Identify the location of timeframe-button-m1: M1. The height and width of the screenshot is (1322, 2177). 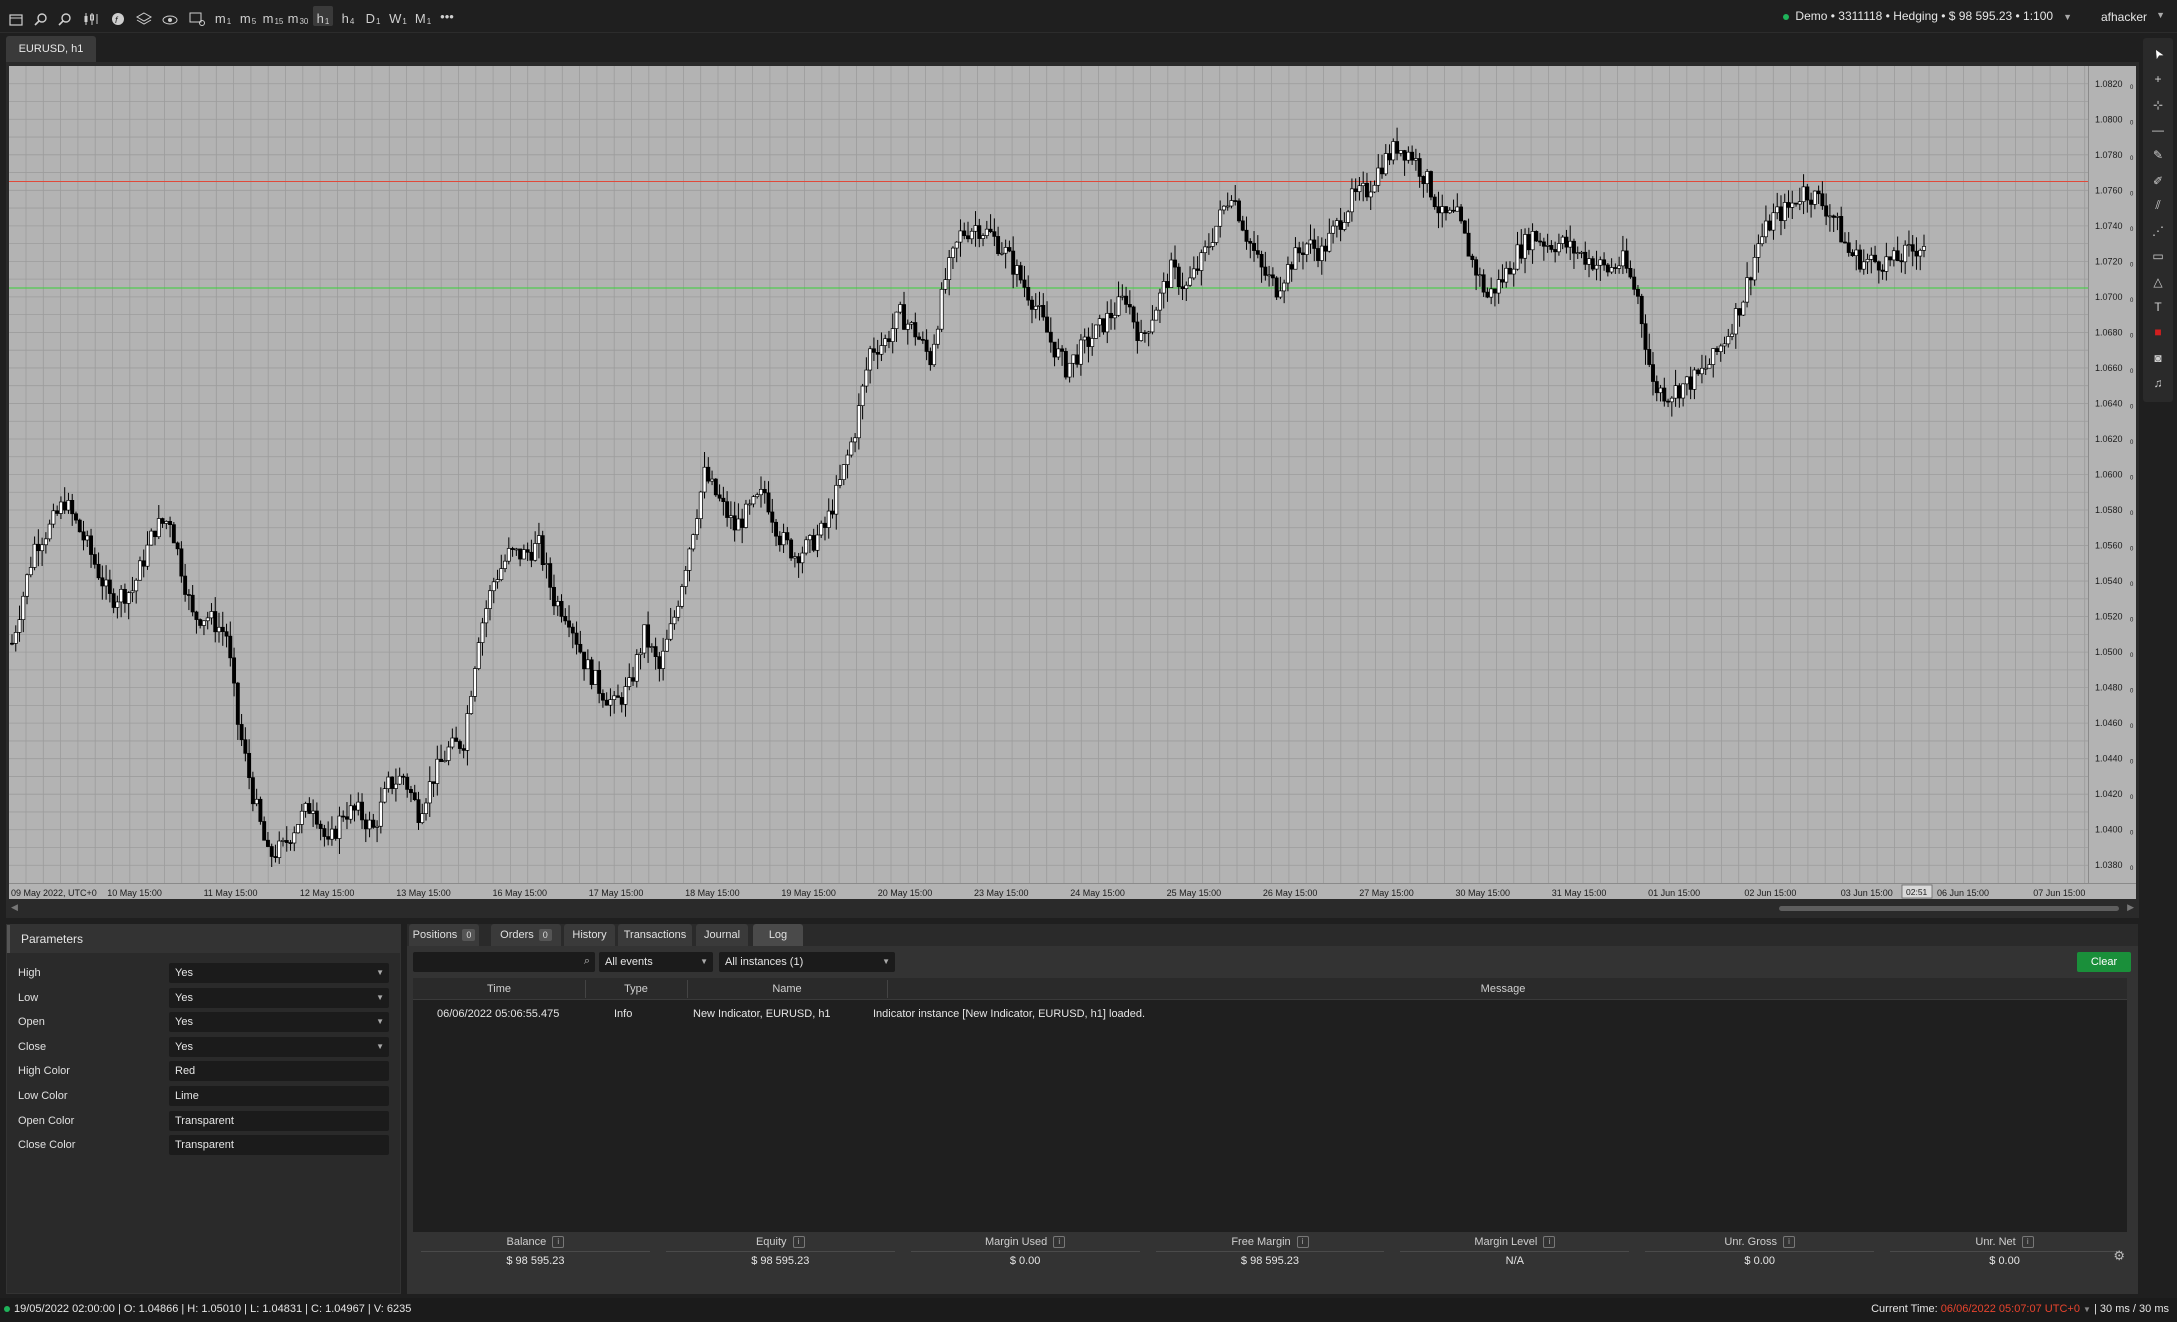
(423, 16).